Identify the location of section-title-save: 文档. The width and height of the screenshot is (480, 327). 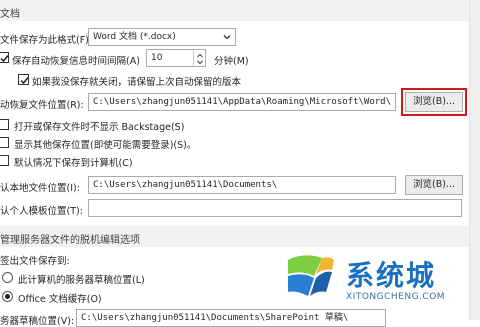
(10, 14).